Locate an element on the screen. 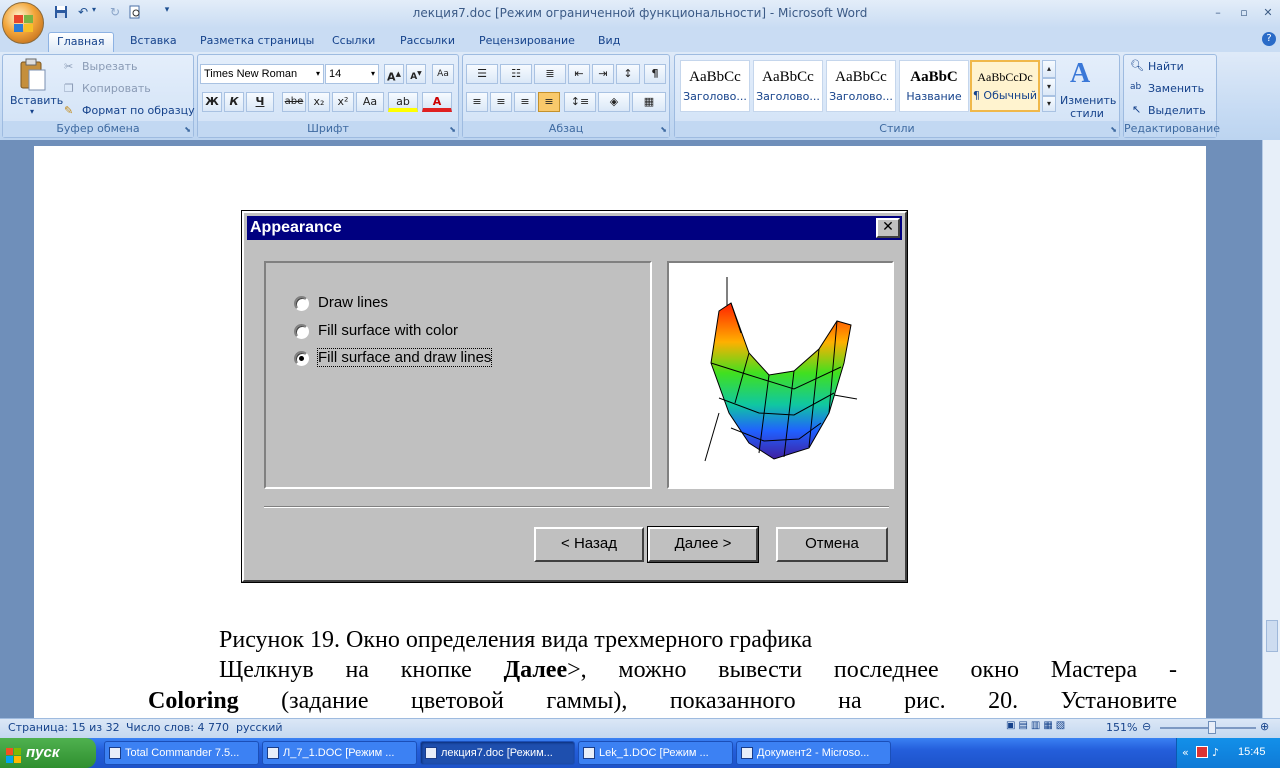 The image size is (1280, 775). zoom-level: 151% is located at coordinates (1121, 727).